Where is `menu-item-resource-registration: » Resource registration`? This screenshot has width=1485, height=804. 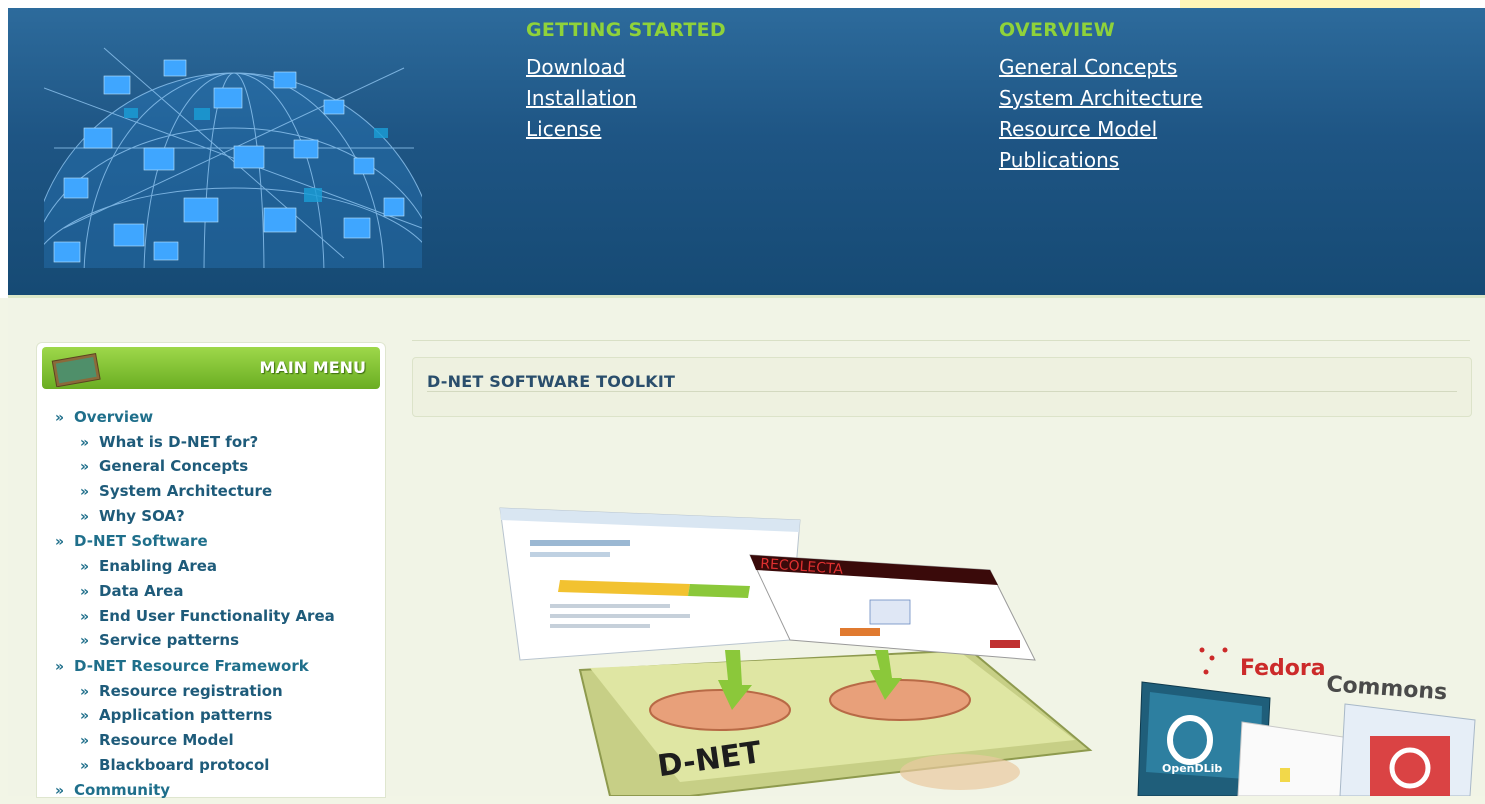
menu-item-resource-registration: » Resource registration is located at coordinates (195, 692).